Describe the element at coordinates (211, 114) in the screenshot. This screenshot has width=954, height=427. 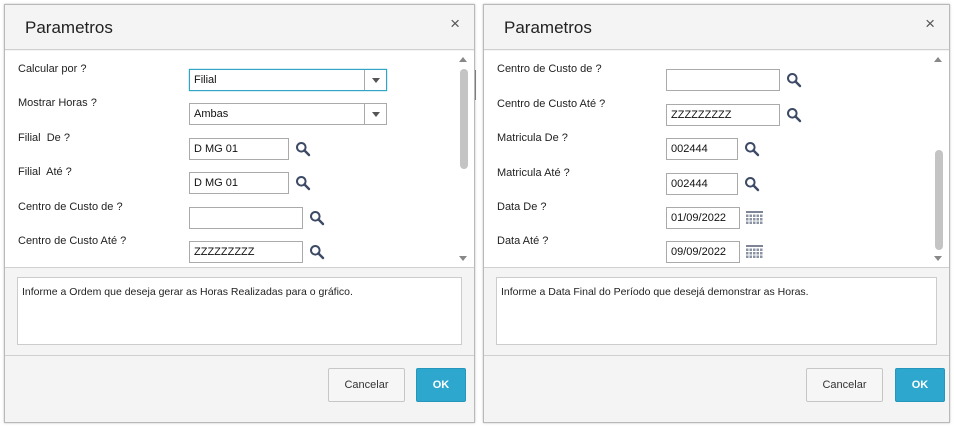
I see `dropdown-value: Ambas` at that location.